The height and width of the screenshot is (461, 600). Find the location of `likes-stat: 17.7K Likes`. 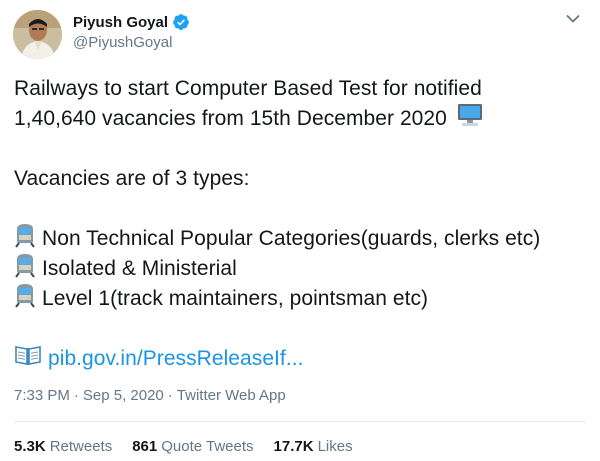

likes-stat: 17.7K Likes is located at coordinates (313, 446).